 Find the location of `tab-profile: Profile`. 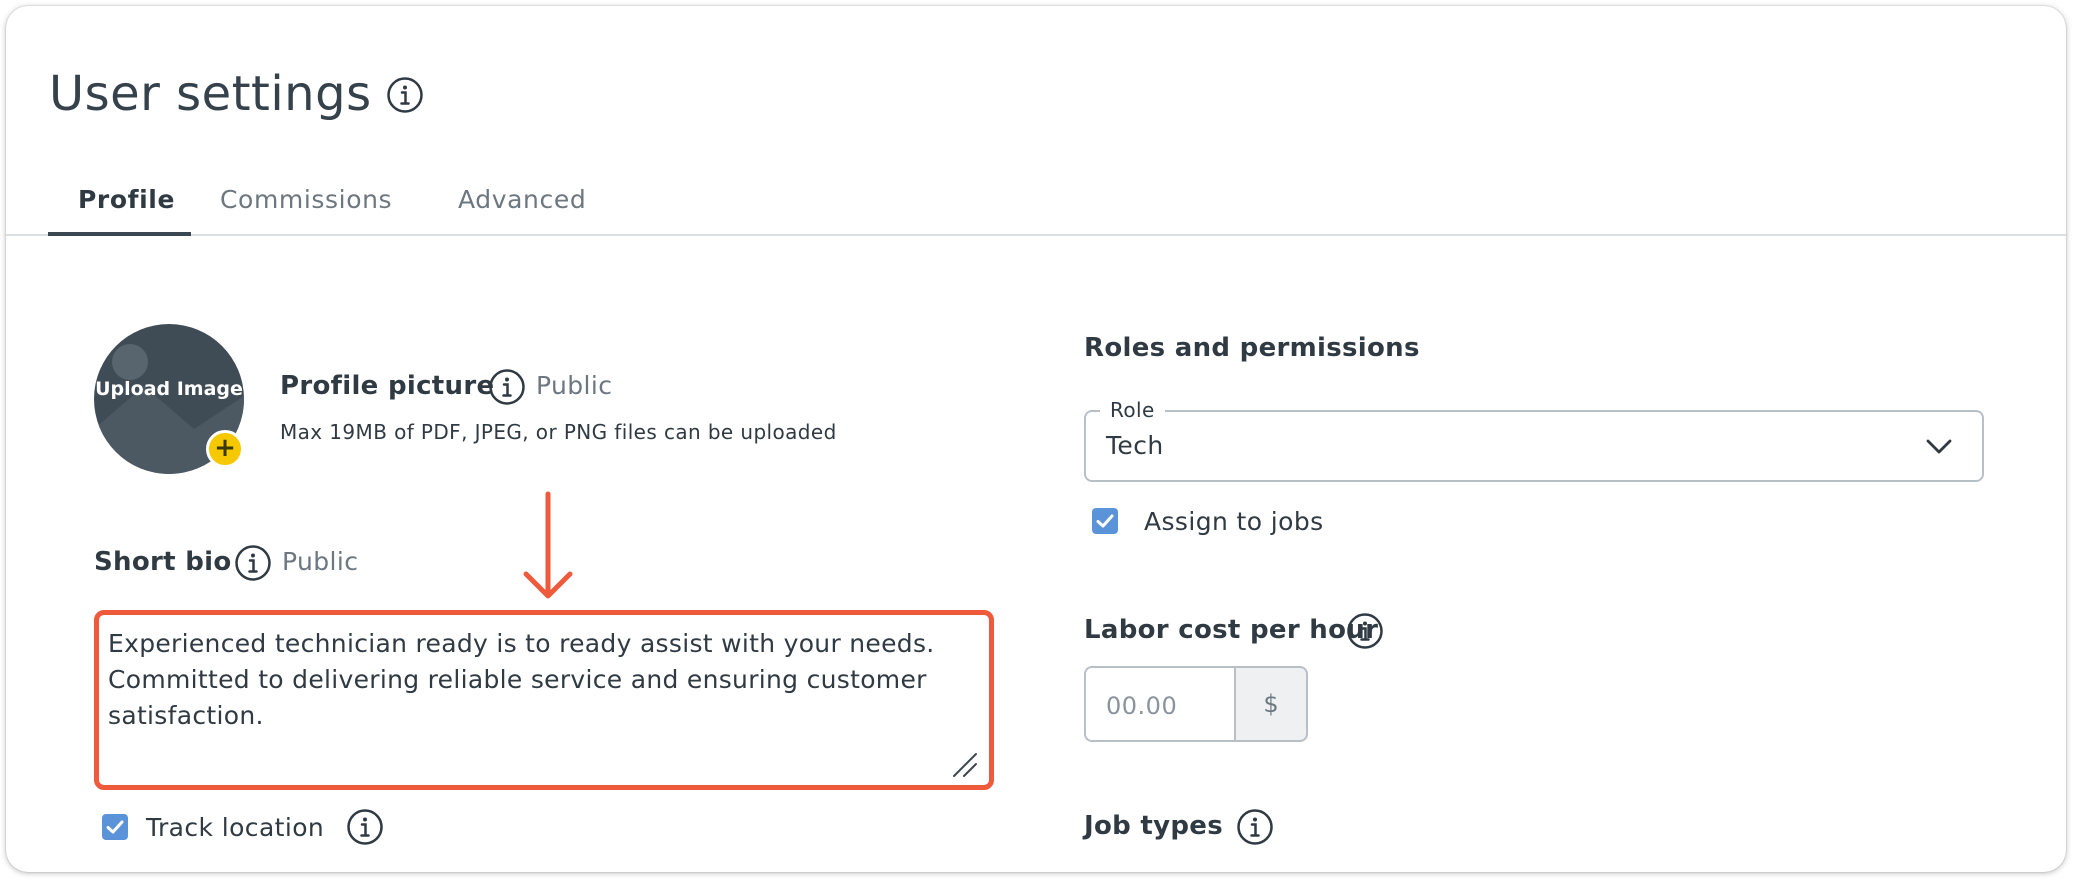

tab-profile: Profile is located at coordinates (126, 200).